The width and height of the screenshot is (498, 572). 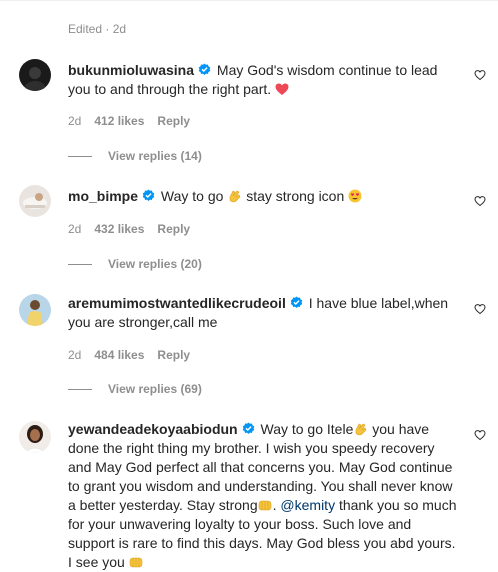 I want to click on comment-meta: 2d 432 likes Reply, so click(x=135, y=229).